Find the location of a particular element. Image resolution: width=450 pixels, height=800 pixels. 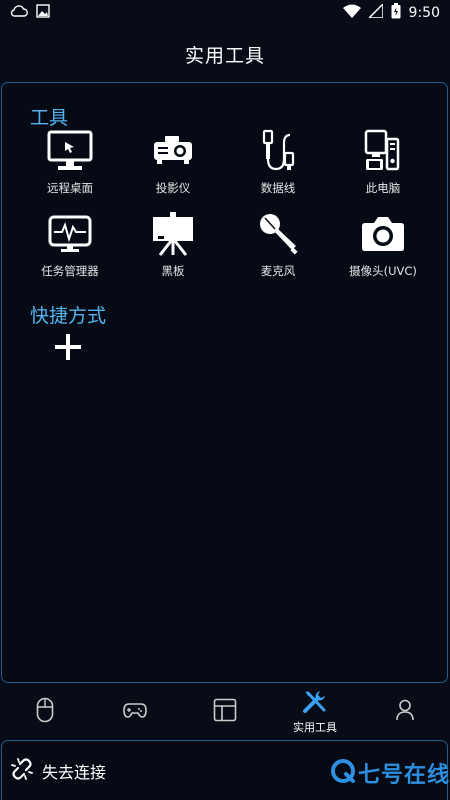

status-time: 9:50 is located at coordinates (424, 13).